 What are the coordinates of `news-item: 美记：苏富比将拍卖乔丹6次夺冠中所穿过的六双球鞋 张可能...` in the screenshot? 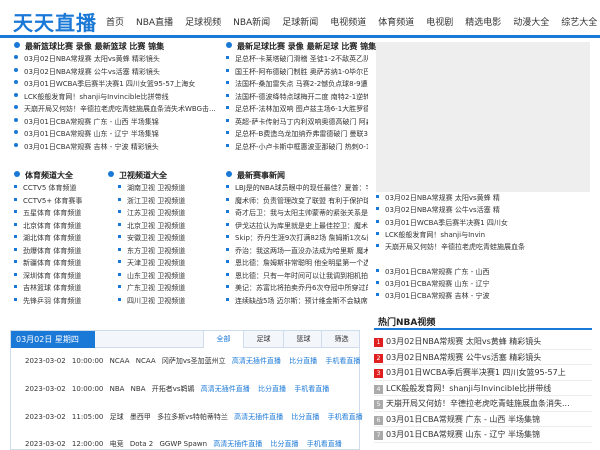 It's located at (297, 288).